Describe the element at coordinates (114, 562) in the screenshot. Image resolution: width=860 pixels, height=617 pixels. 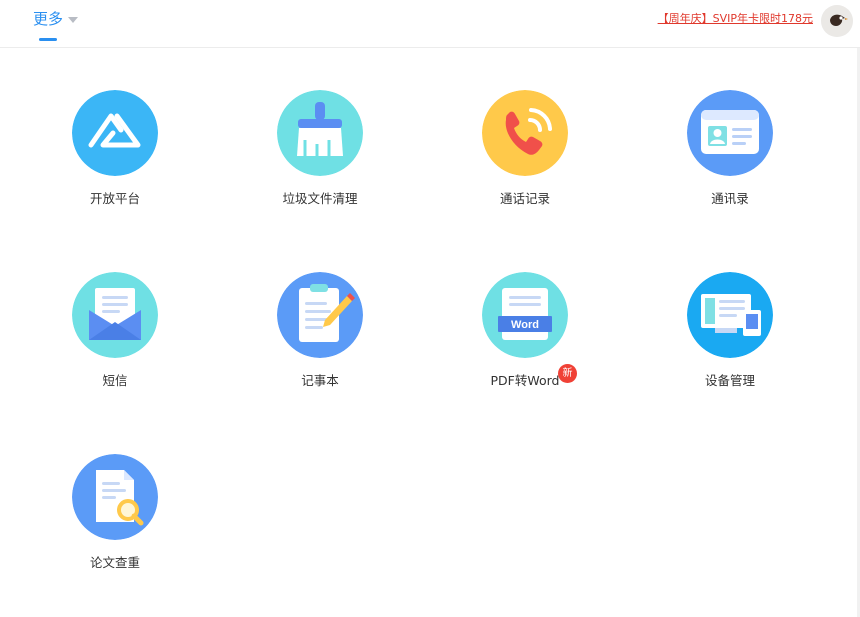
I see `tool-label: 论文查重` at that location.